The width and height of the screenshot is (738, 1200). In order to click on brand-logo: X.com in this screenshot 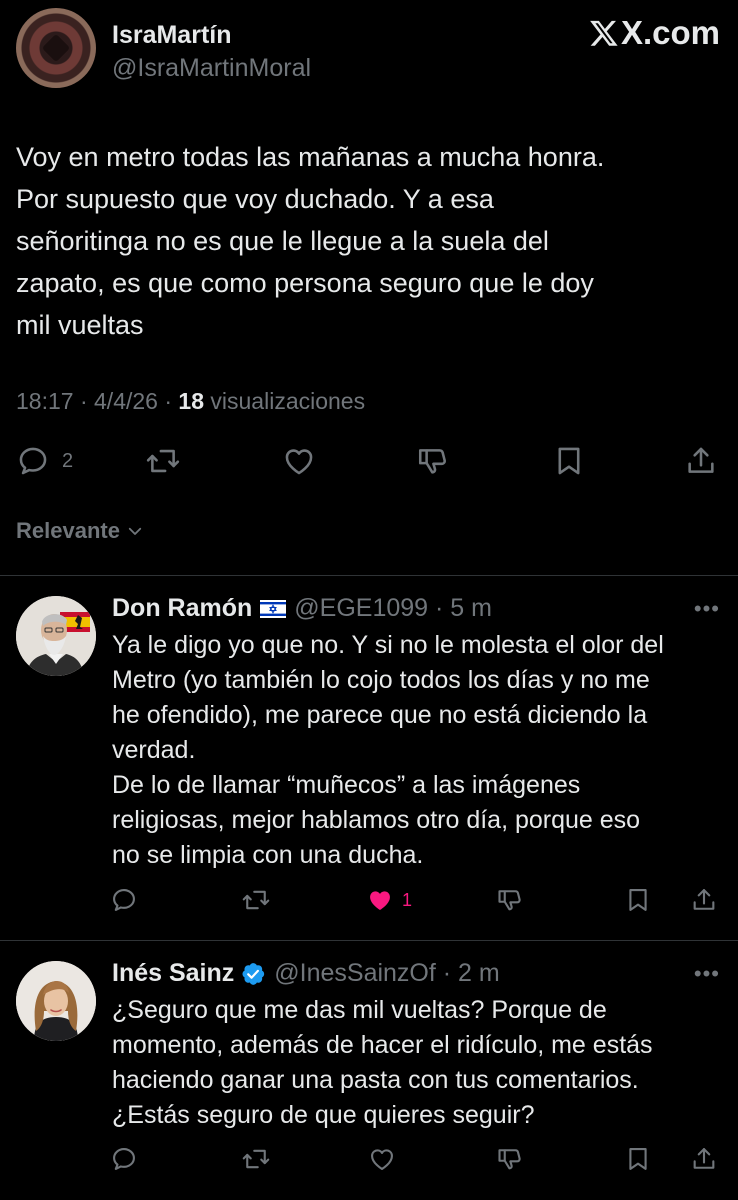, I will do `click(654, 33)`.